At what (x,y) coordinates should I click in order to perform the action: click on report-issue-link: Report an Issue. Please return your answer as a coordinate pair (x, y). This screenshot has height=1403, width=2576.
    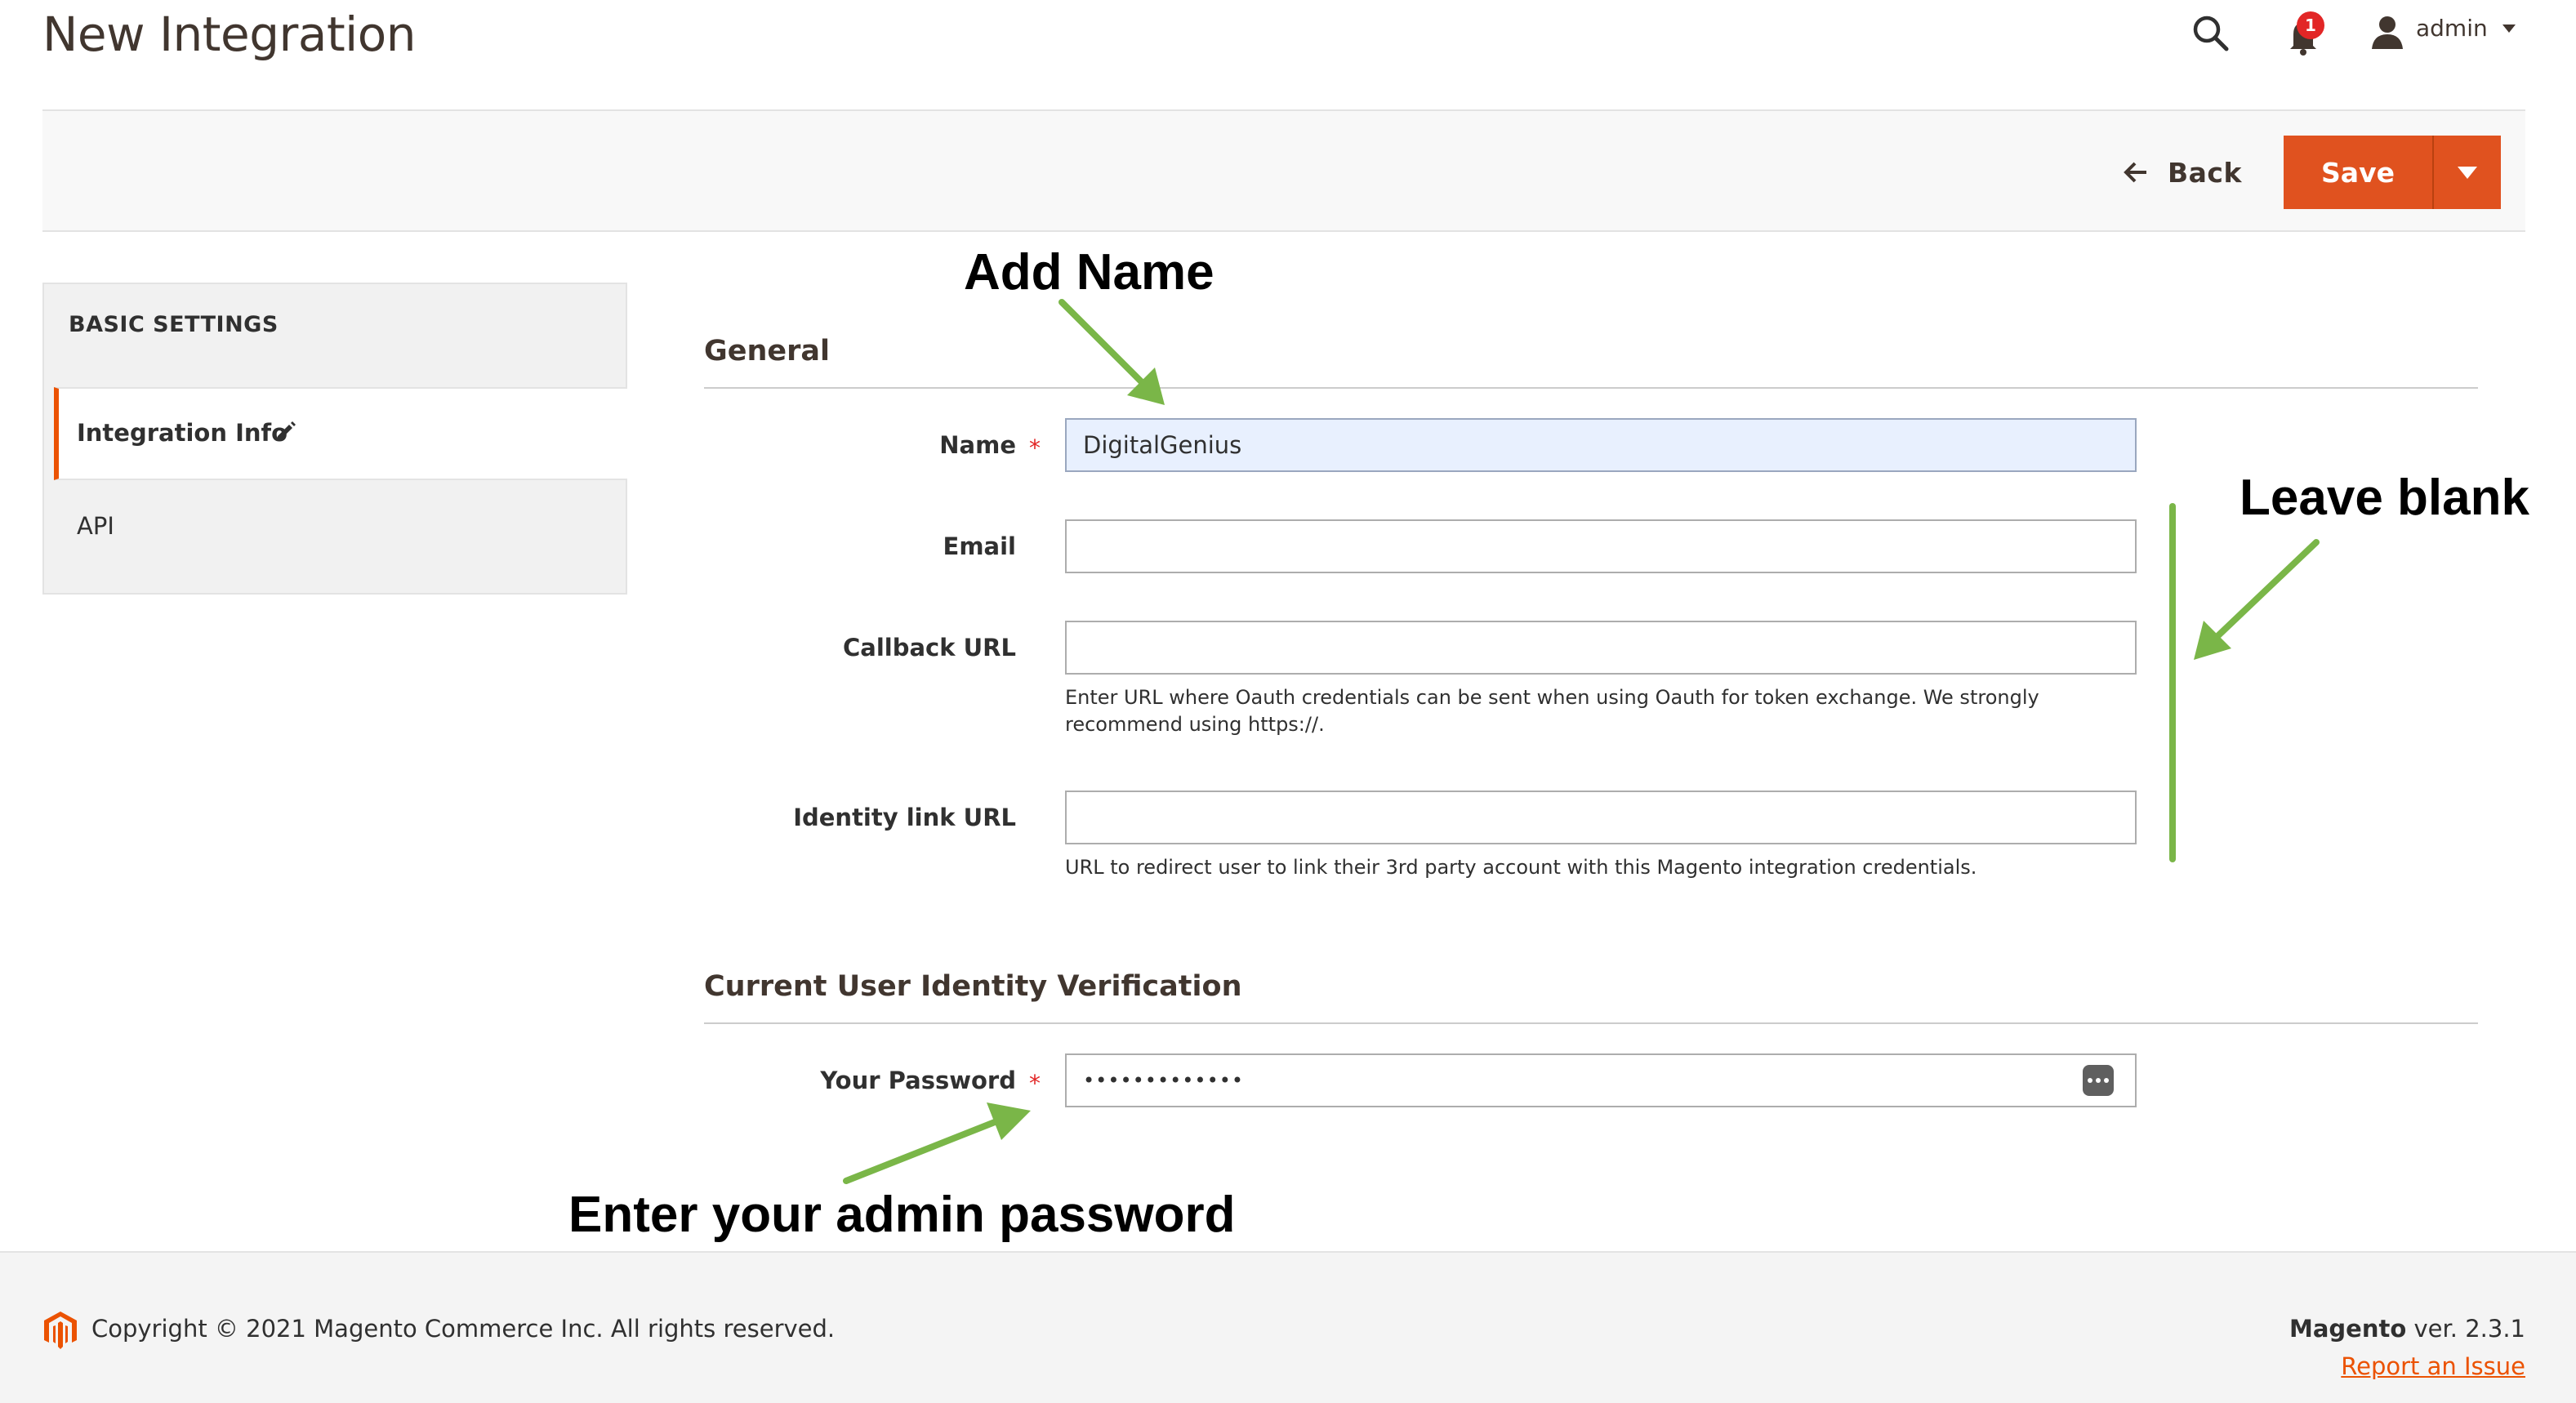
    Looking at the image, I should click on (2433, 1366).